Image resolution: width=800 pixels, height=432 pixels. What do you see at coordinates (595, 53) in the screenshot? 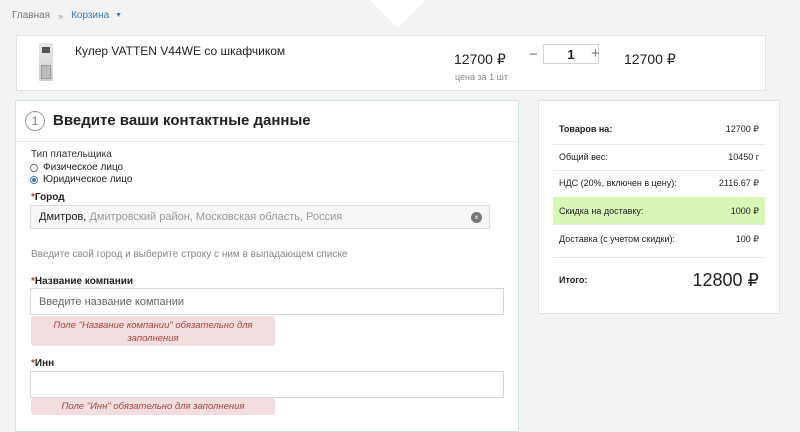
I see `quantity-increase-button: +` at bounding box center [595, 53].